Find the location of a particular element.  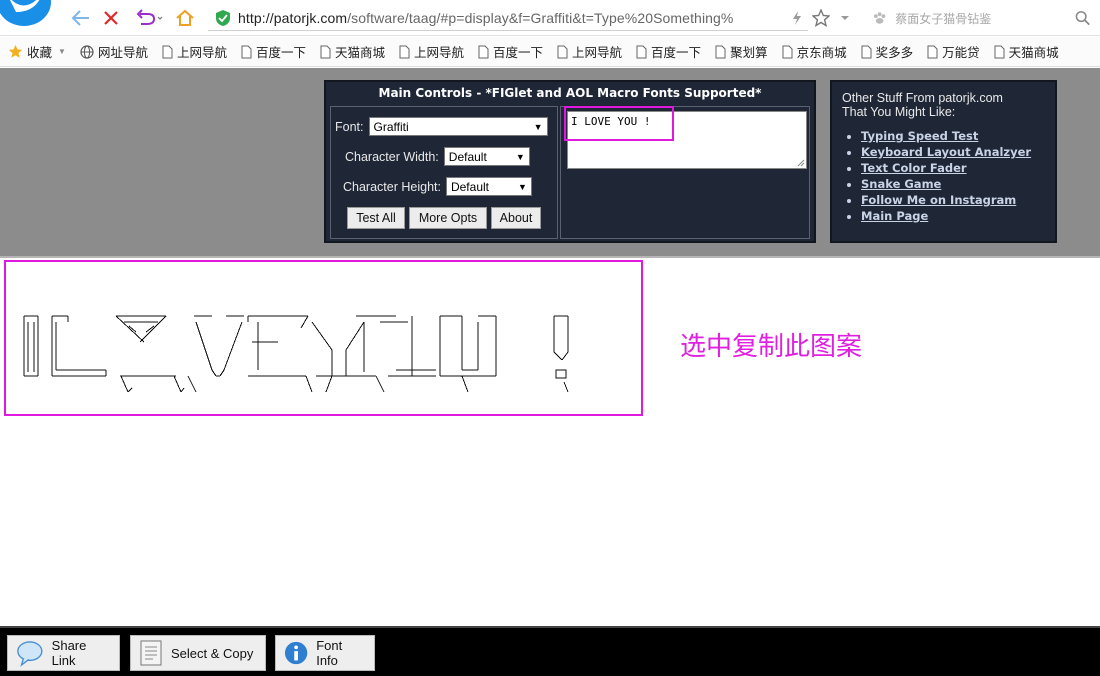

character-height-label: Character Height: is located at coordinates (392, 186).